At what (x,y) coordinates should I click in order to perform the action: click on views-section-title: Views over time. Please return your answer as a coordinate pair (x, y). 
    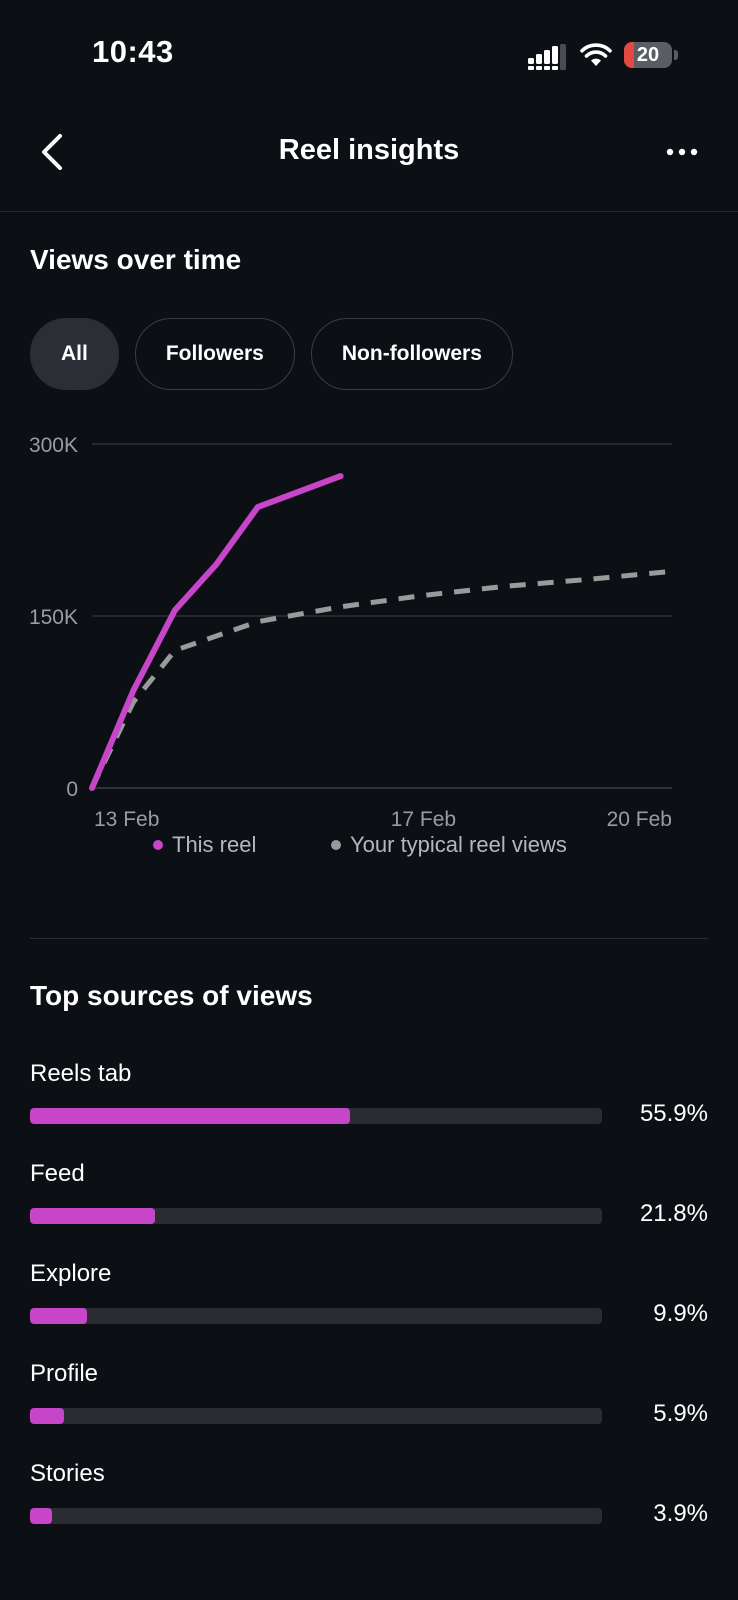
    Looking at the image, I should click on (136, 259).